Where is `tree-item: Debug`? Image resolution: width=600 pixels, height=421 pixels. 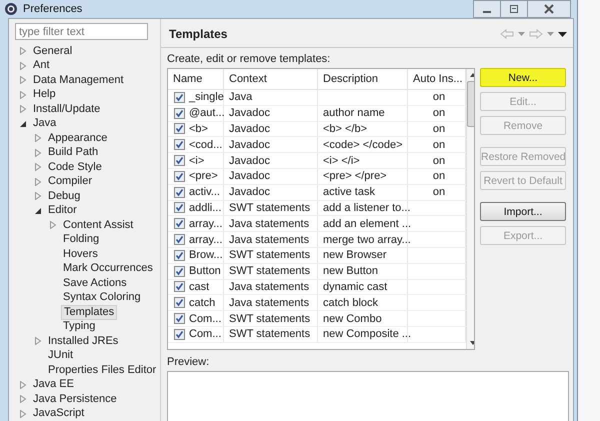
tree-item: Debug is located at coordinates (64, 196).